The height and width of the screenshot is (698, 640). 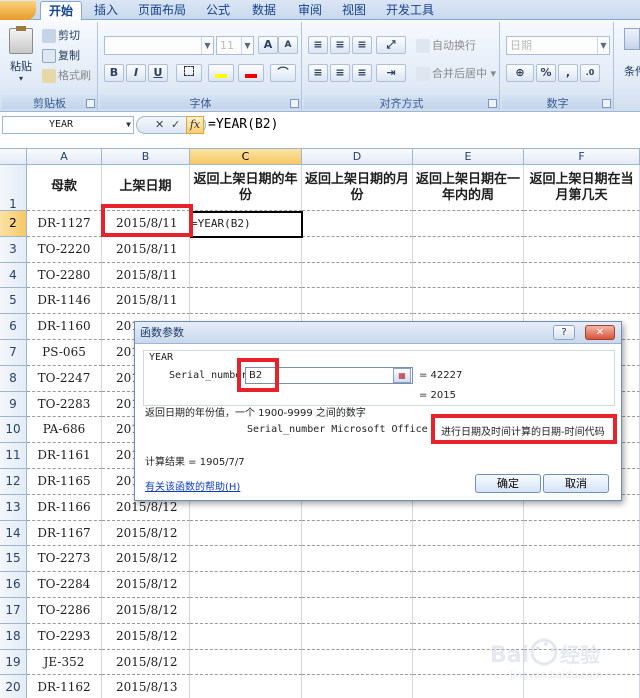 I want to click on row-header: 12, so click(x=13, y=482).